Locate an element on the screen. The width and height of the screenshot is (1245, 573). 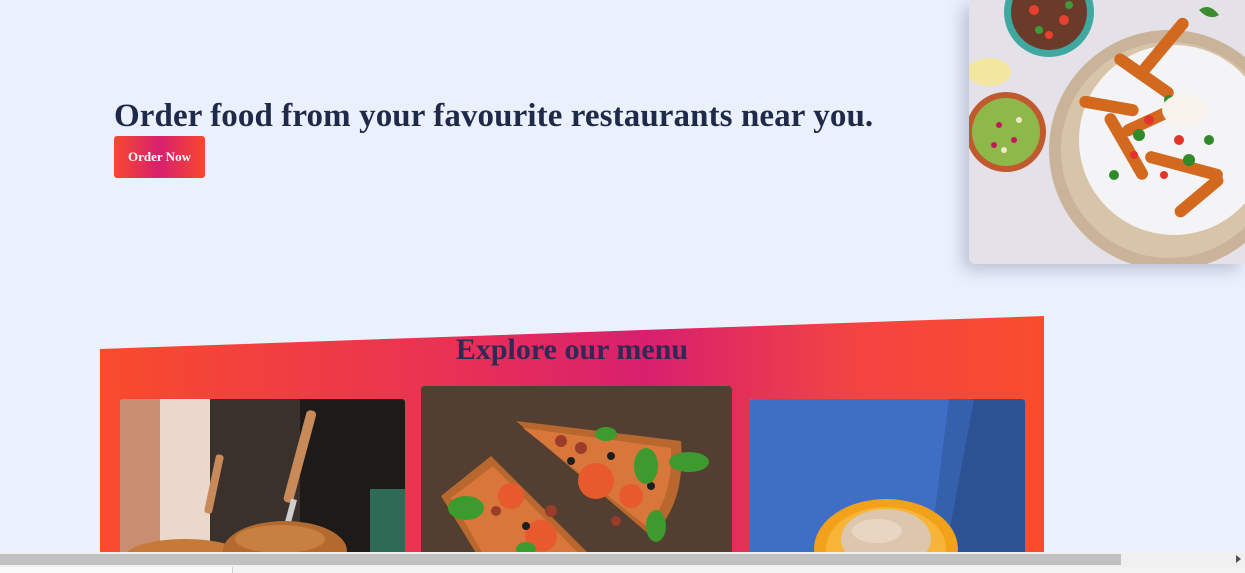
menu-card-pizza is located at coordinates (576, 473).